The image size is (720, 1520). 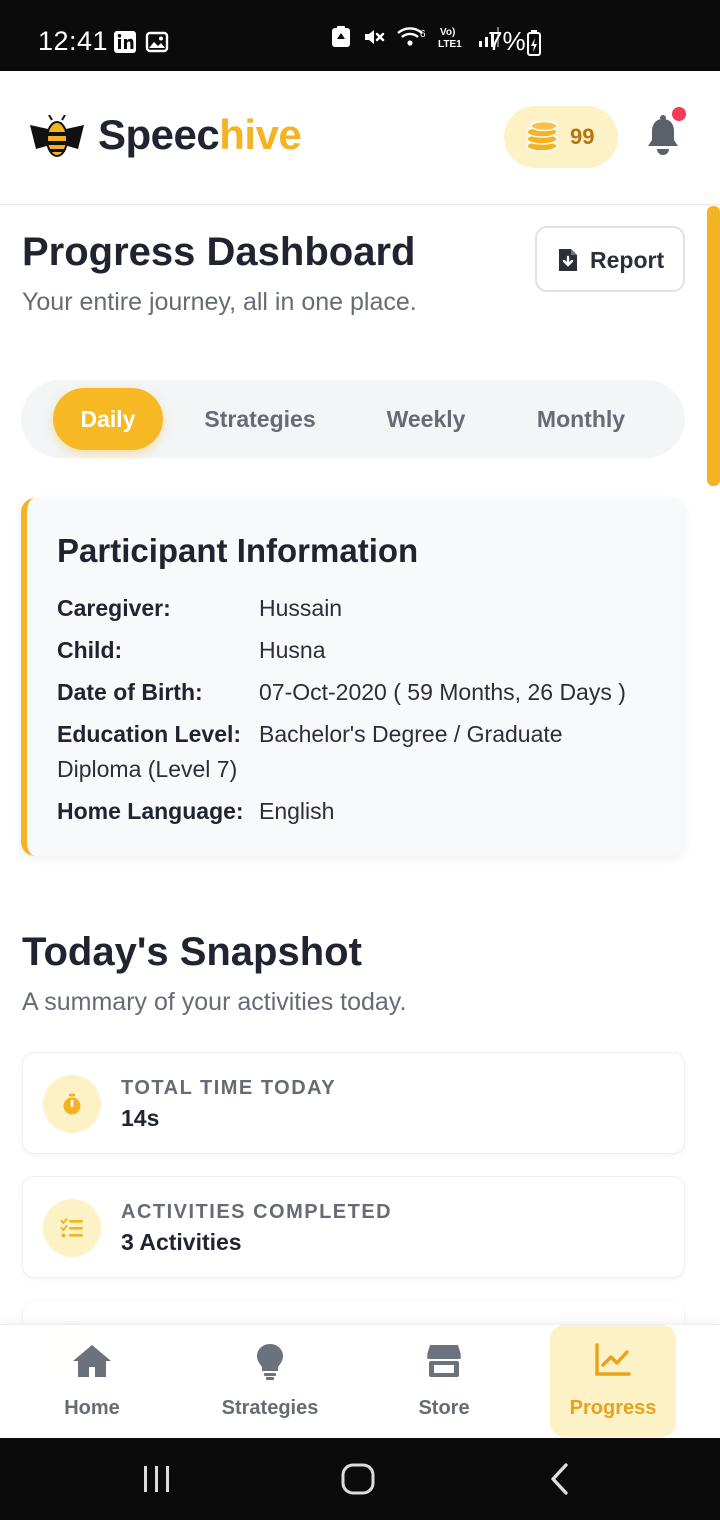 What do you see at coordinates (360, 138) in the screenshot?
I see `app-header: Speechive 99` at bounding box center [360, 138].